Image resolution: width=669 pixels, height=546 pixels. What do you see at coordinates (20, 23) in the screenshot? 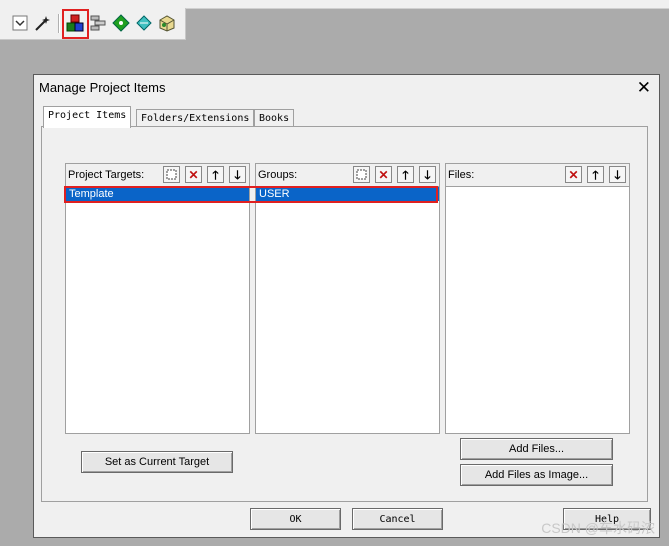
I see `checkbox-dropdown-icon` at bounding box center [20, 23].